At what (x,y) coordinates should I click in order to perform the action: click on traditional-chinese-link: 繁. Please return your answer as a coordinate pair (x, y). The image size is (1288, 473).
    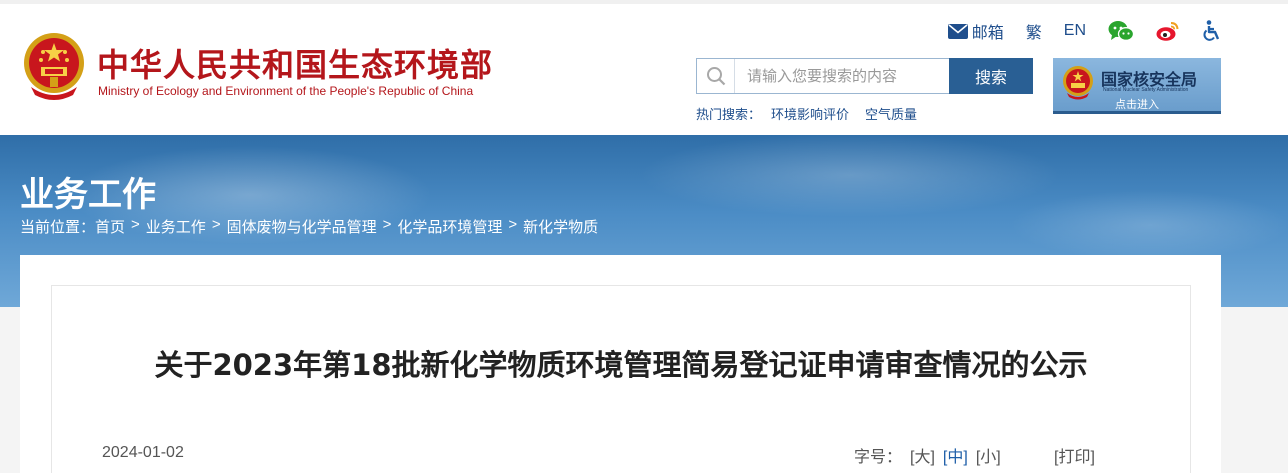
    Looking at the image, I should click on (1034, 31).